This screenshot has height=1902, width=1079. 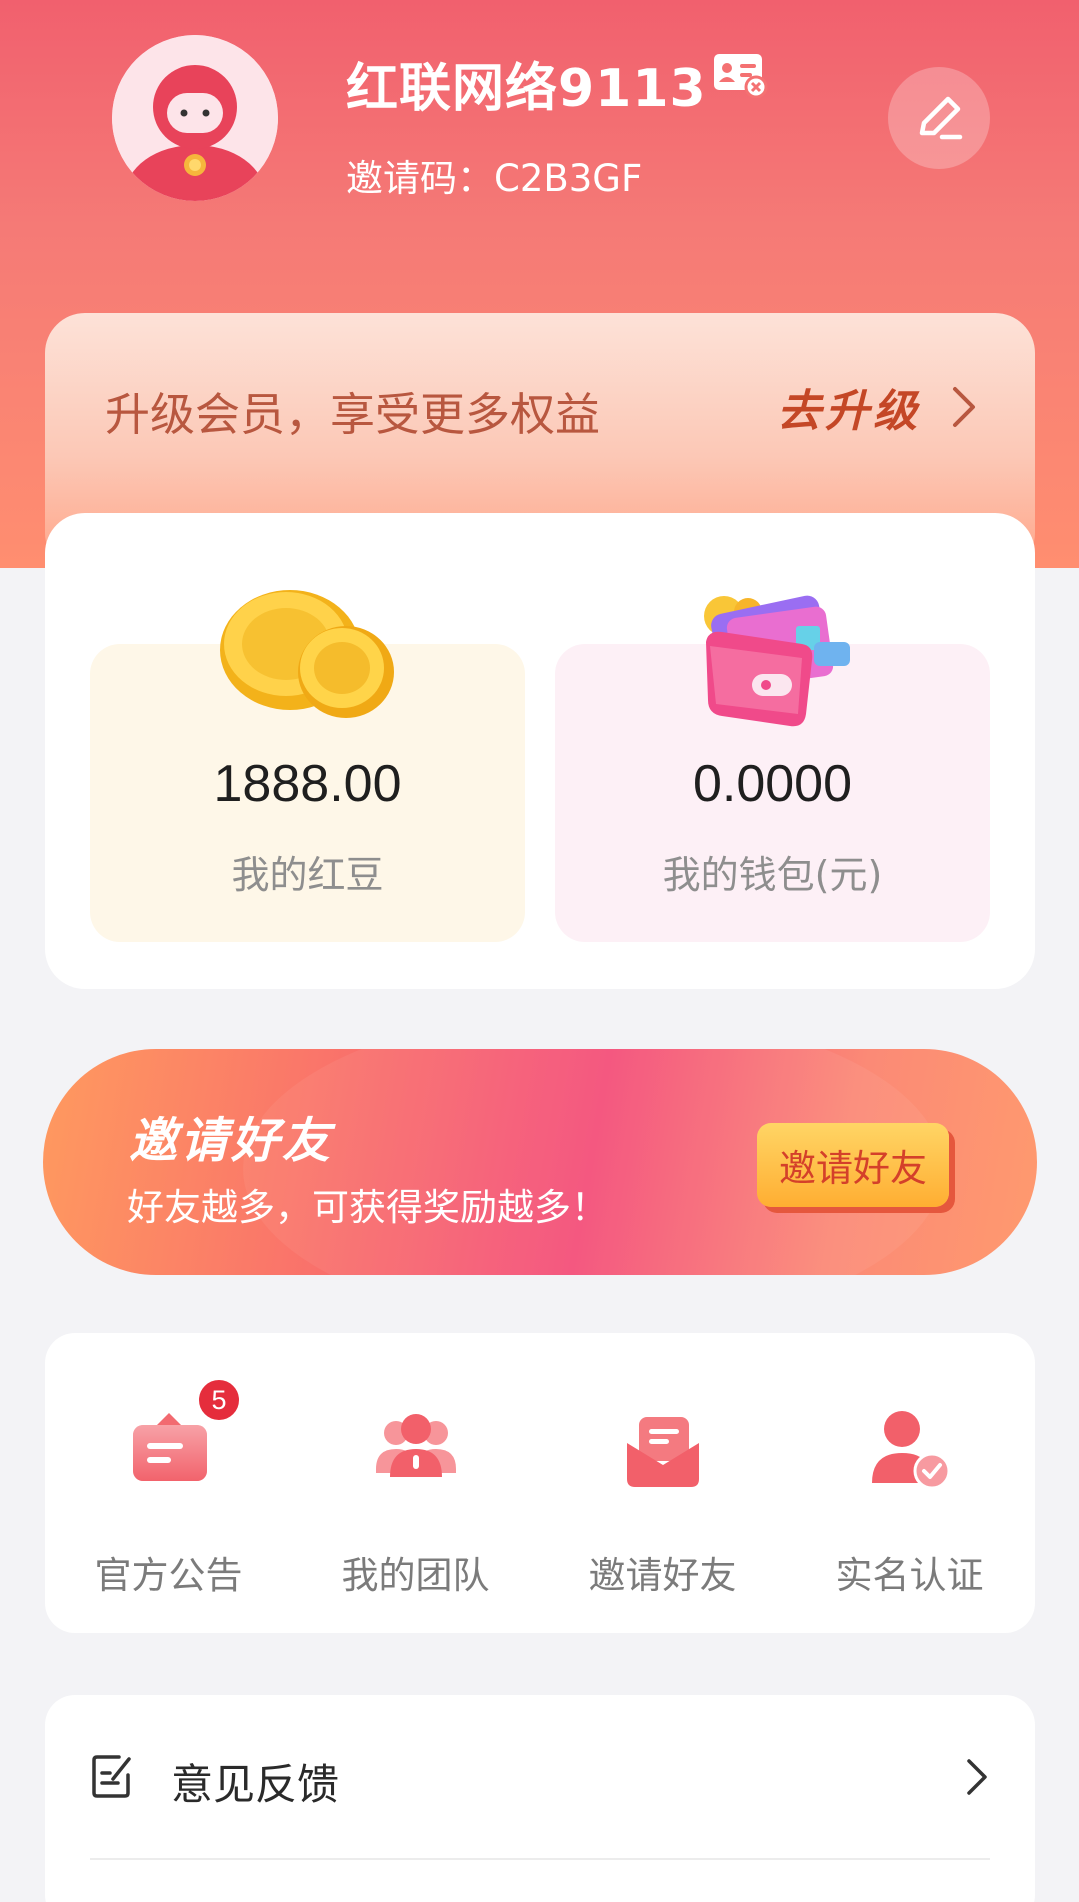 What do you see at coordinates (307, 875) in the screenshot?
I see `beans-label: 我的红豆` at bounding box center [307, 875].